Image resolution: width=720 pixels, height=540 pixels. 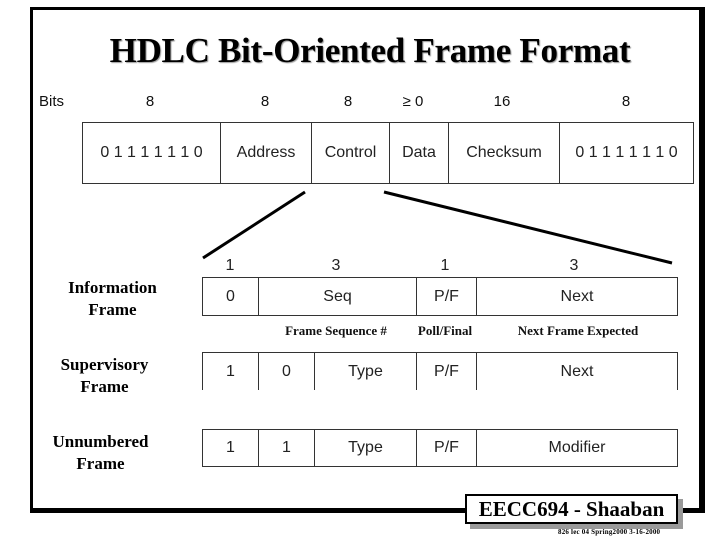 What do you see at coordinates (571, 509) in the screenshot?
I see `footer-course-label: EECC694 - Shaaban` at bounding box center [571, 509].